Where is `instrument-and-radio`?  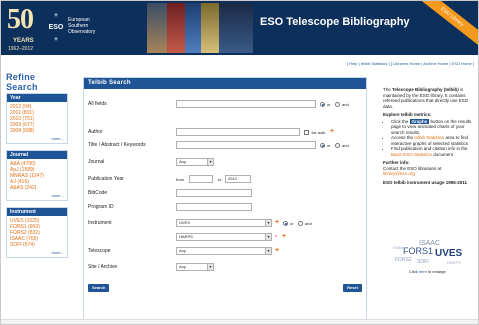
instrument-and-radio is located at coordinates (300, 223).